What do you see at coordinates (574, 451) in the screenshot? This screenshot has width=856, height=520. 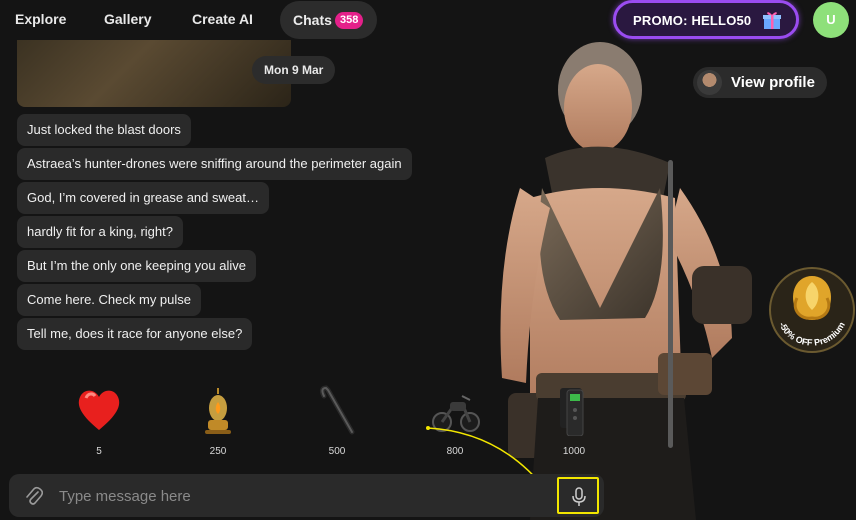 I see `gift-price: 1000` at bounding box center [574, 451].